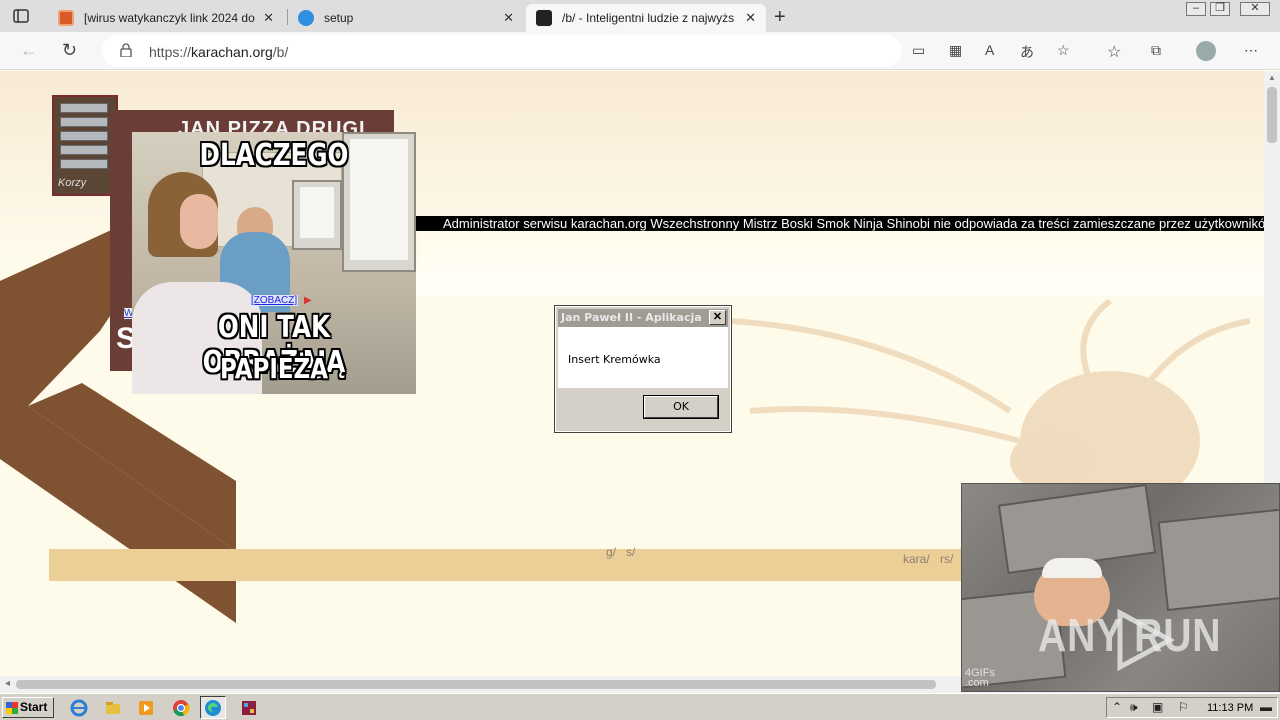  I want to click on lock-icon, so click(126, 50).